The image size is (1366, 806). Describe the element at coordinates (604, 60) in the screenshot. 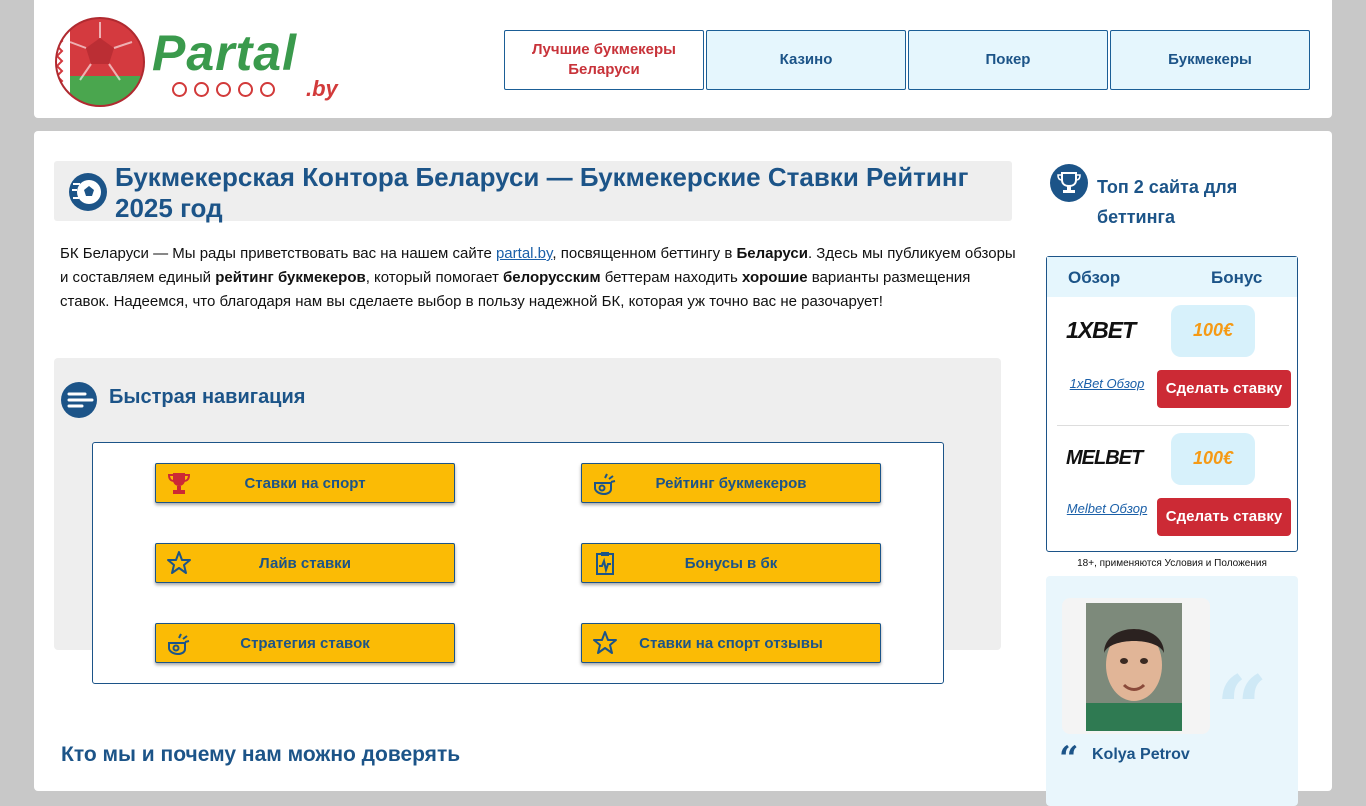

I see `nav-best-bookmakers-belarus: Лучшие букмекеры Беларуси` at that location.